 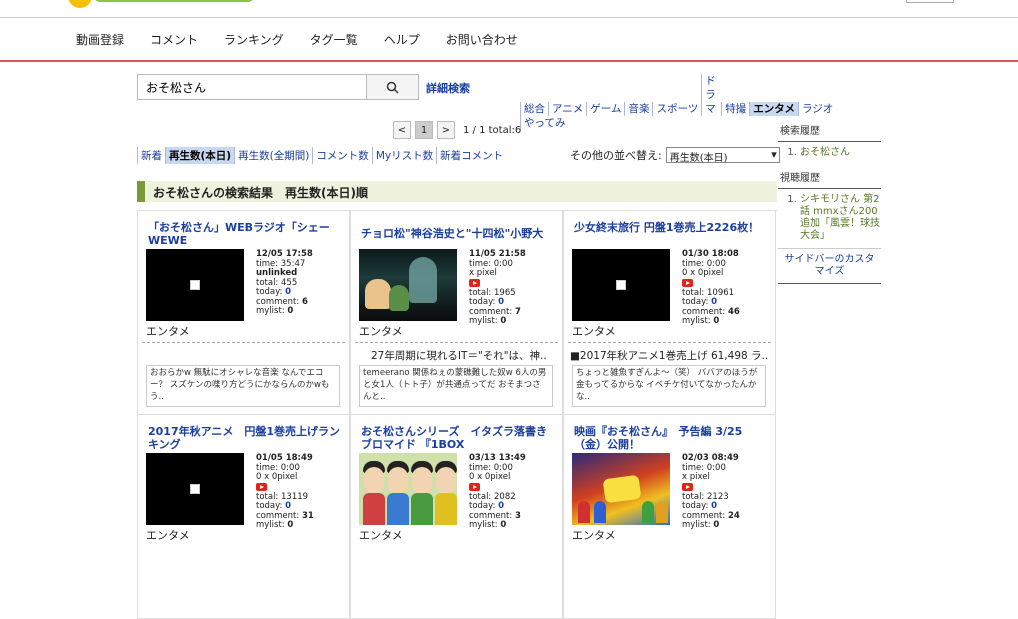 What do you see at coordinates (722, 155) in the screenshot?
I see `other-sort-select: 再生数(本日)` at bounding box center [722, 155].